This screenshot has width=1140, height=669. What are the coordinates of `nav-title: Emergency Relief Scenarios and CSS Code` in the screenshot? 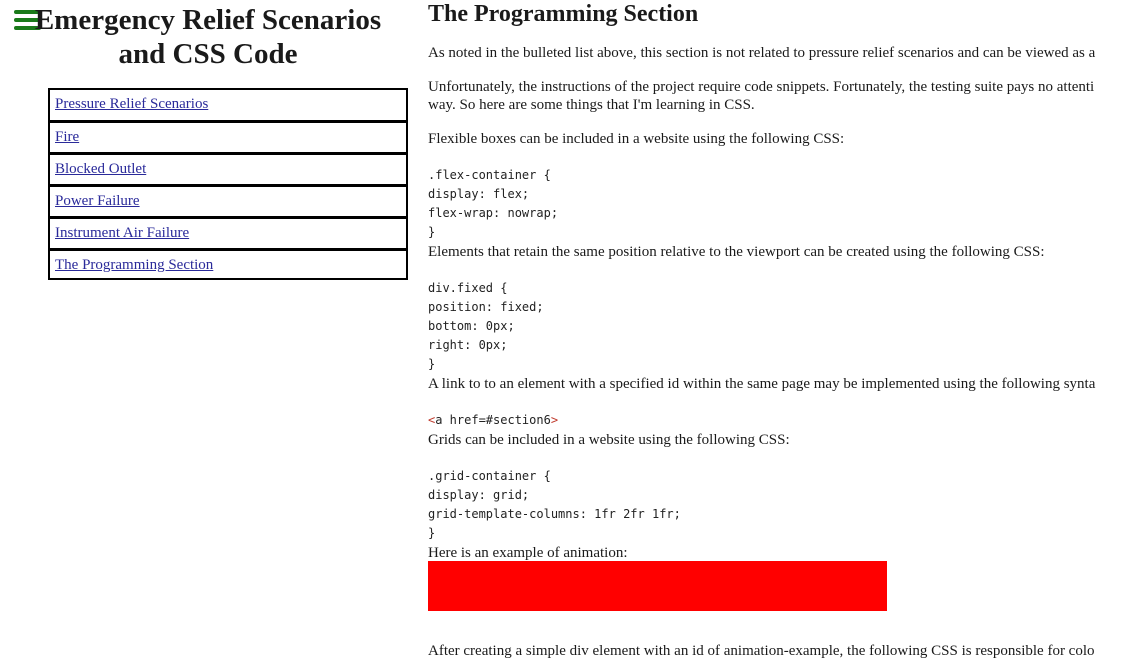 It's located at (208, 37).